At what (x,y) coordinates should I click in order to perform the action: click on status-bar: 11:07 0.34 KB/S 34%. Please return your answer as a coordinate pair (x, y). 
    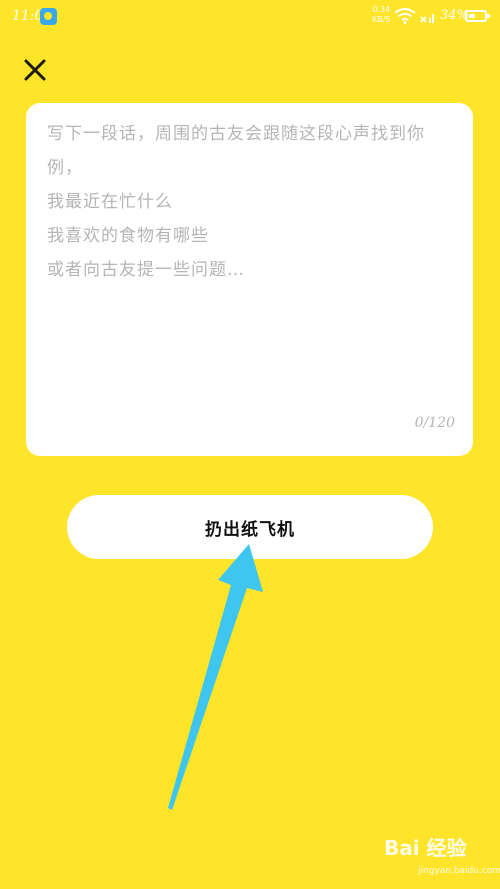
    Looking at the image, I should click on (250, 17).